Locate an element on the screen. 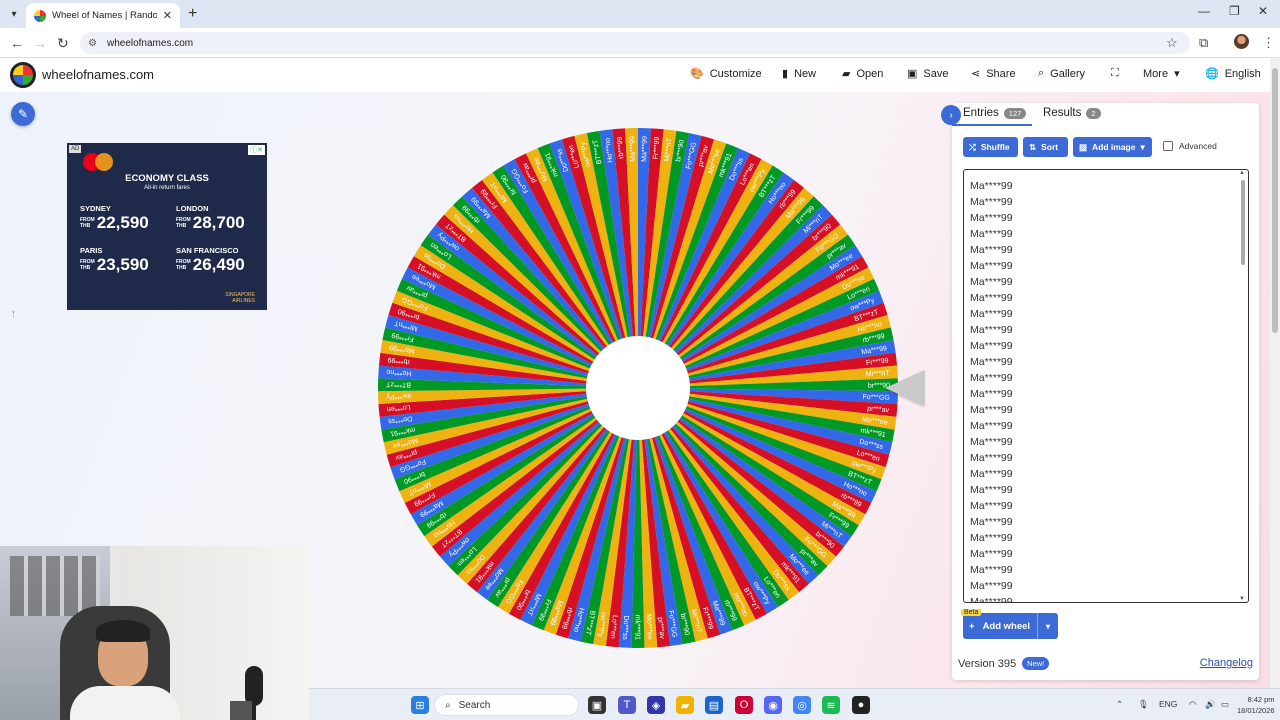 The height and width of the screenshot is (720, 1280). changelog-link: Changelog is located at coordinates (1226, 663).